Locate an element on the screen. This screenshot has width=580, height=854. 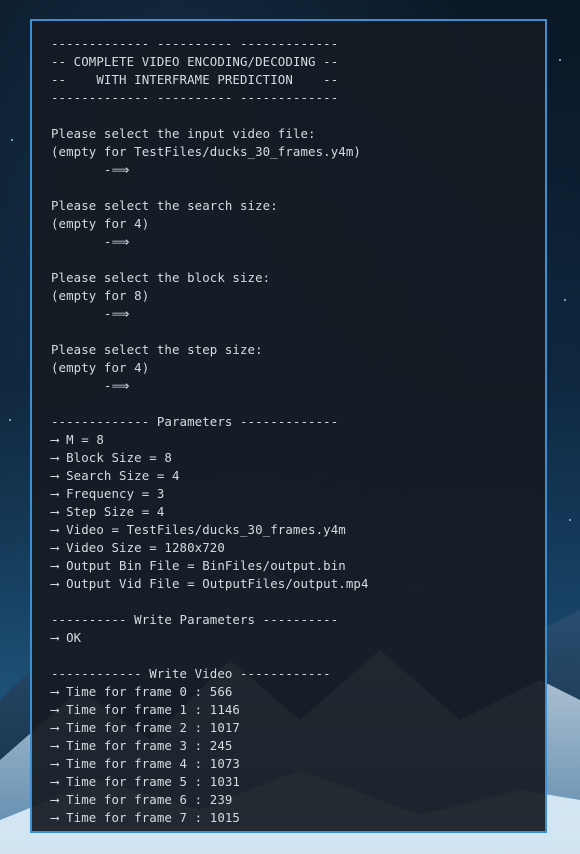
frame-time-line: ⟶ Time for frame 1 : 1146 is located at coordinates (145, 709).